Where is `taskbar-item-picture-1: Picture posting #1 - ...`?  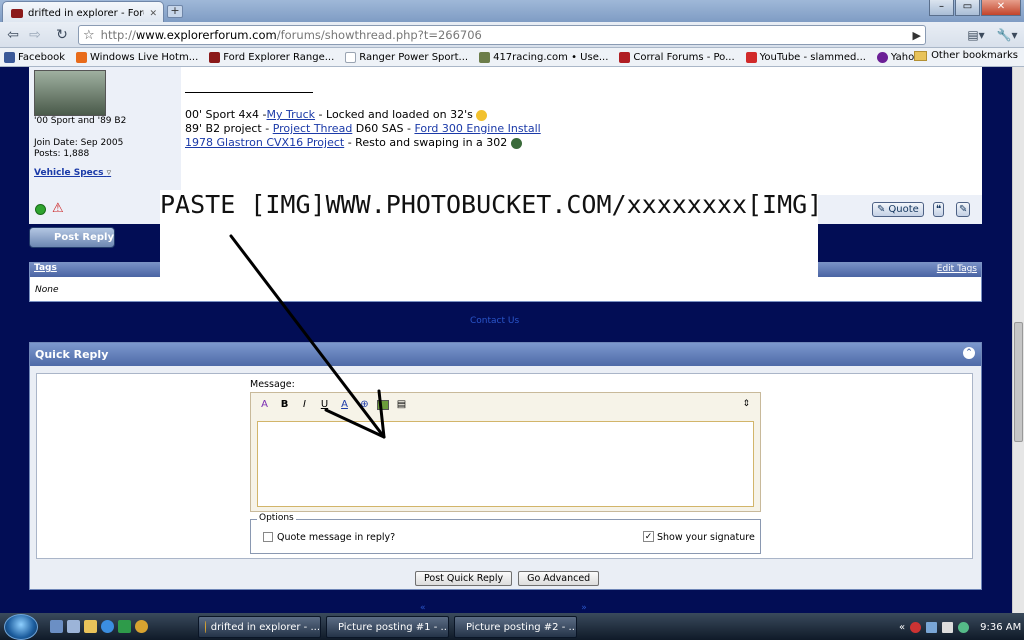
taskbar-item-picture-1: Picture posting #1 - ... is located at coordinates (387, 627).